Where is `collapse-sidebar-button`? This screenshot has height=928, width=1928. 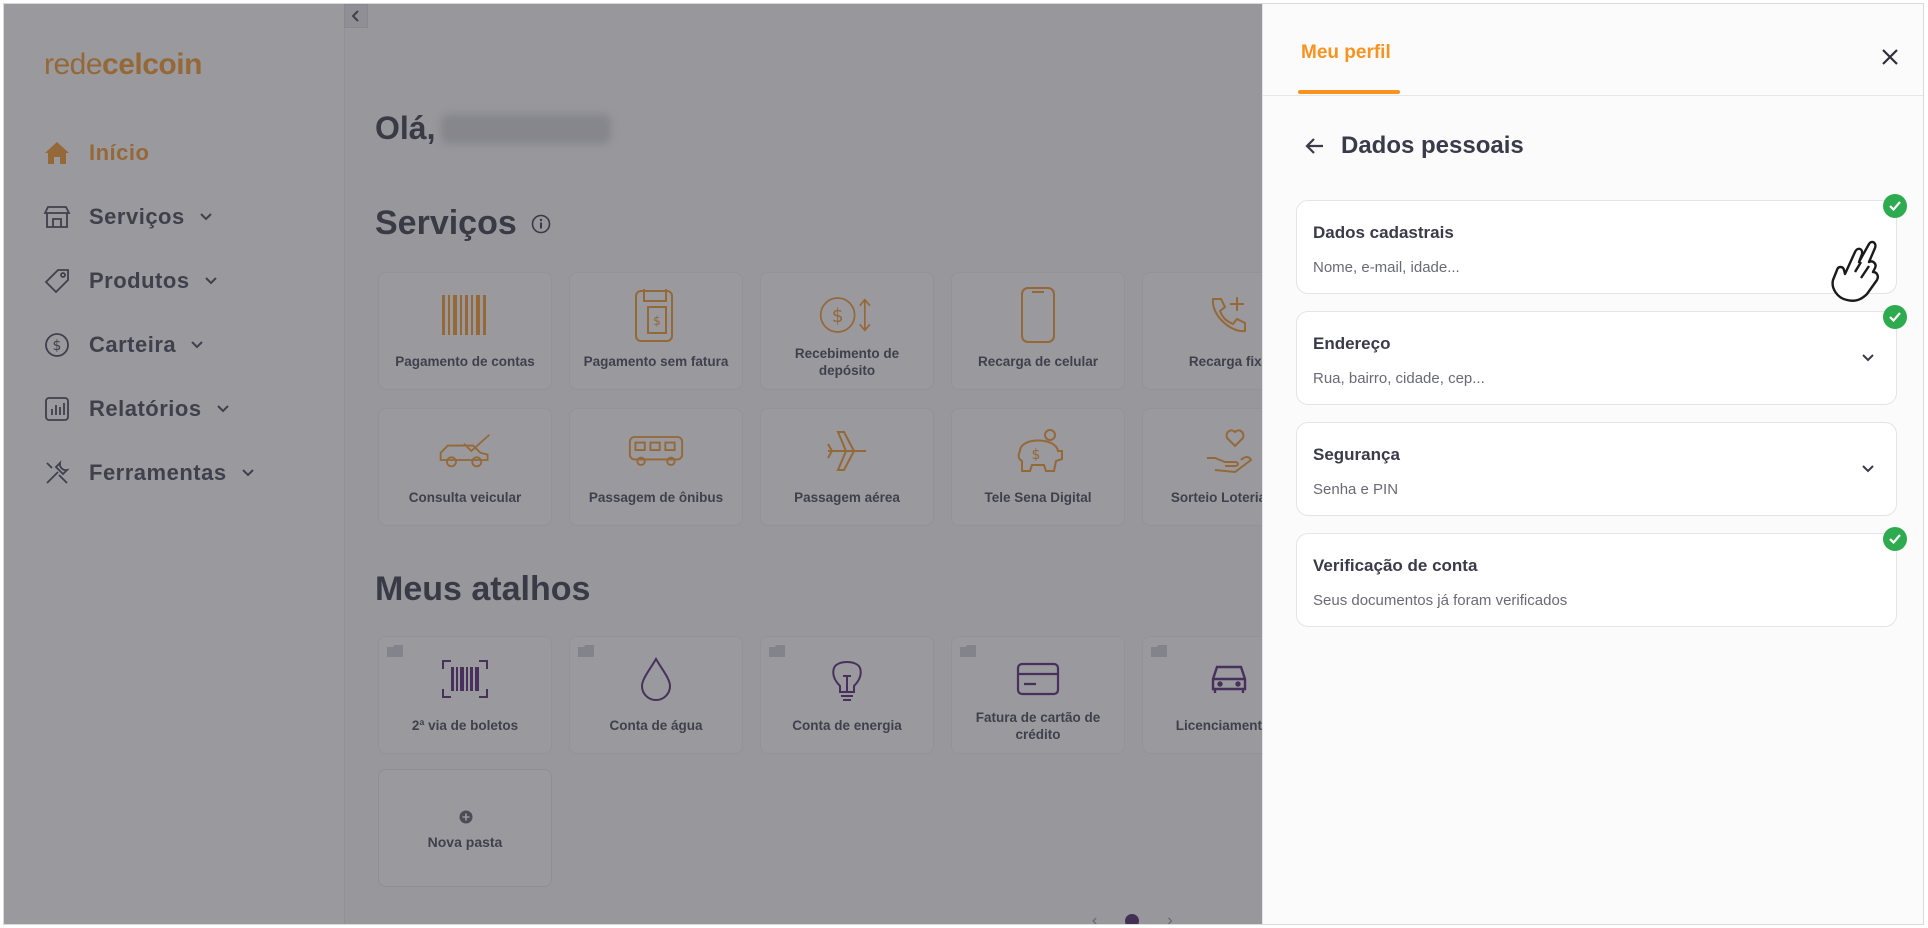 collapse-sidebar-button is located at coordinates (356, 16).